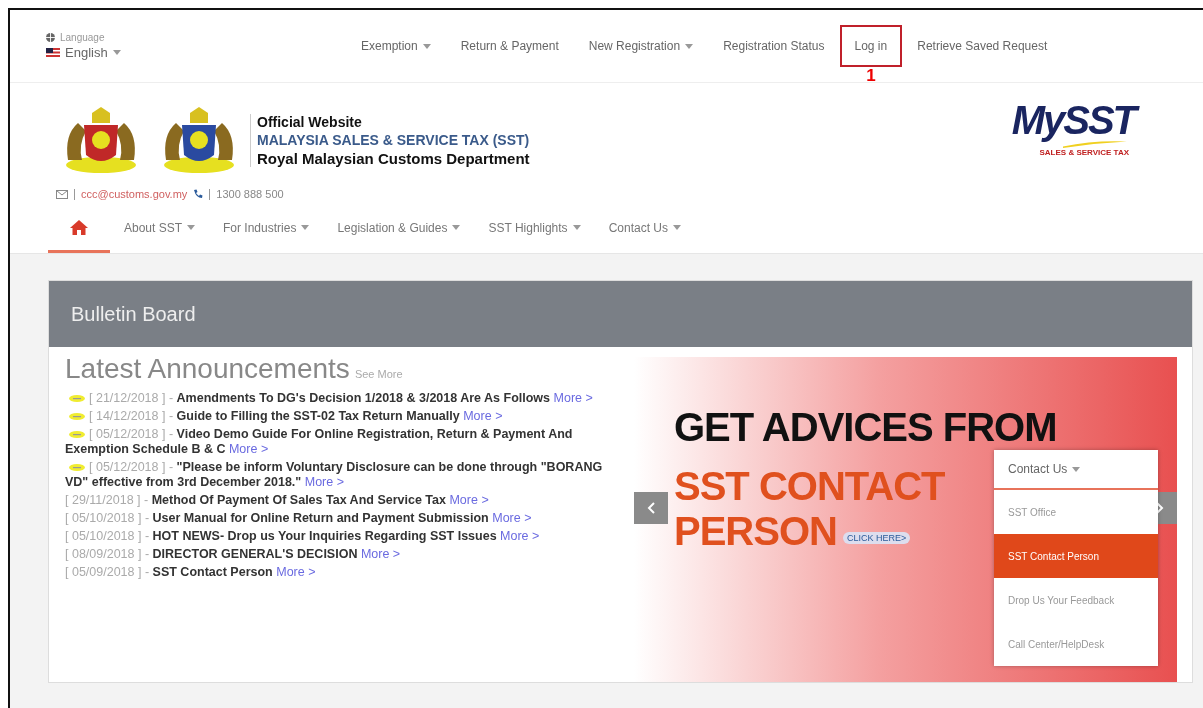  Describe the element at coordinates (299, 518) in the screenshot. I see `announcement-text: [ 05/10/2018 ] - User Manual for Online Return and Payment Submission More >` at that location.